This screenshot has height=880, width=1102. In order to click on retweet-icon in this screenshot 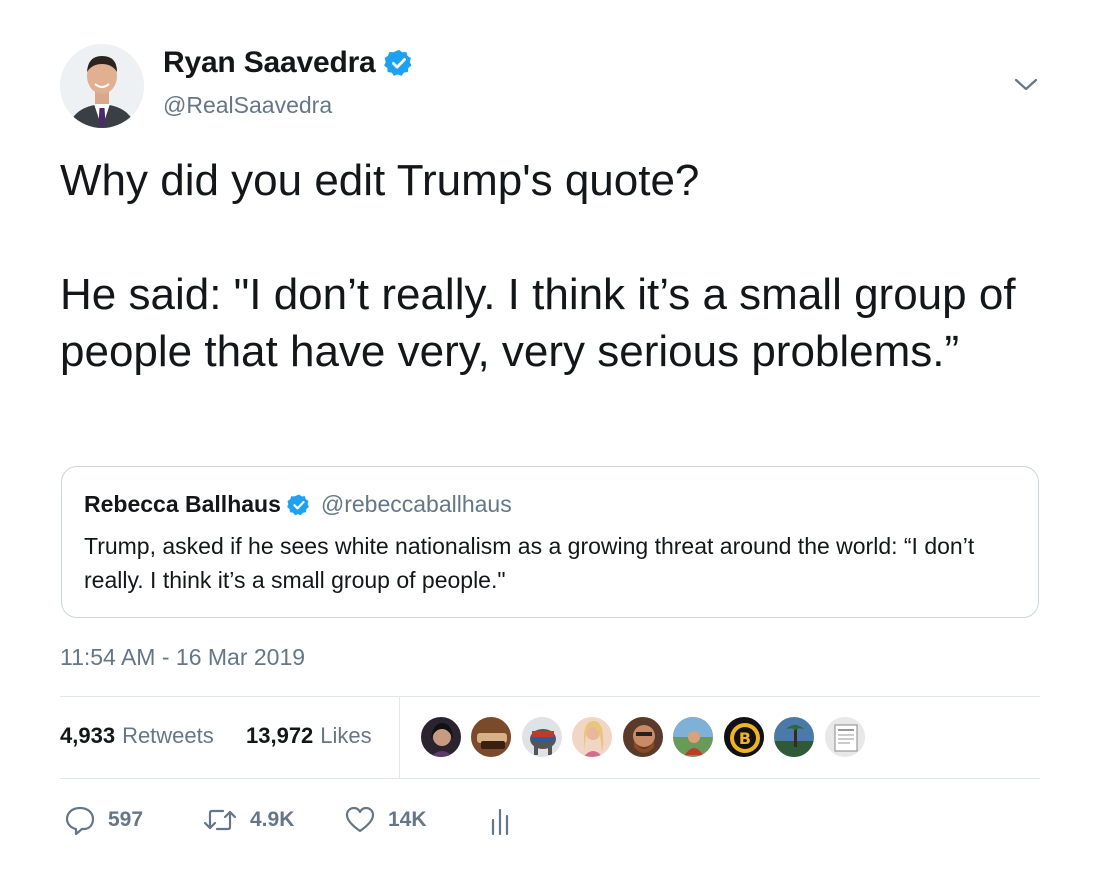, I will do `click(220, 820)`.